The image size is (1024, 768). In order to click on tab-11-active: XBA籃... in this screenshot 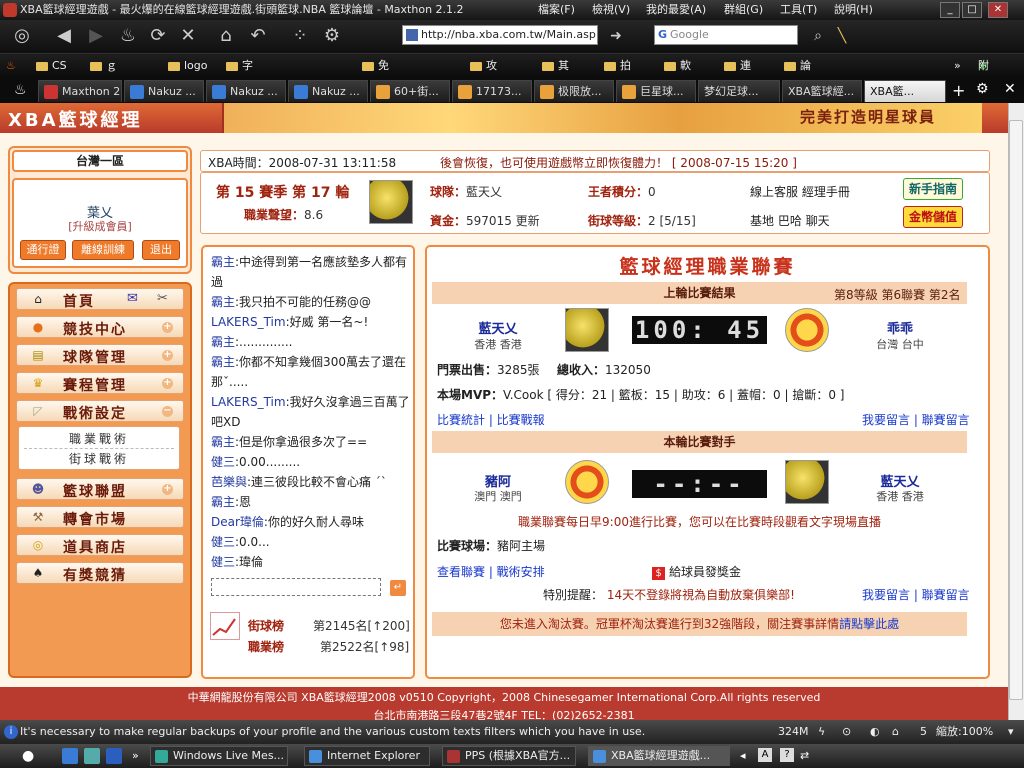, I will do `click(905, 91)`.